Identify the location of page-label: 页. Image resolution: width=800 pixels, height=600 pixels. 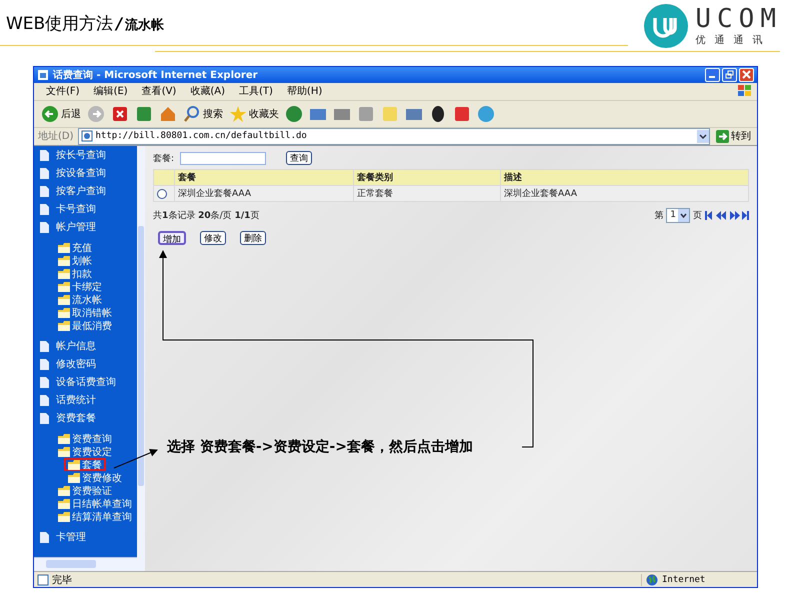
(697, 216).